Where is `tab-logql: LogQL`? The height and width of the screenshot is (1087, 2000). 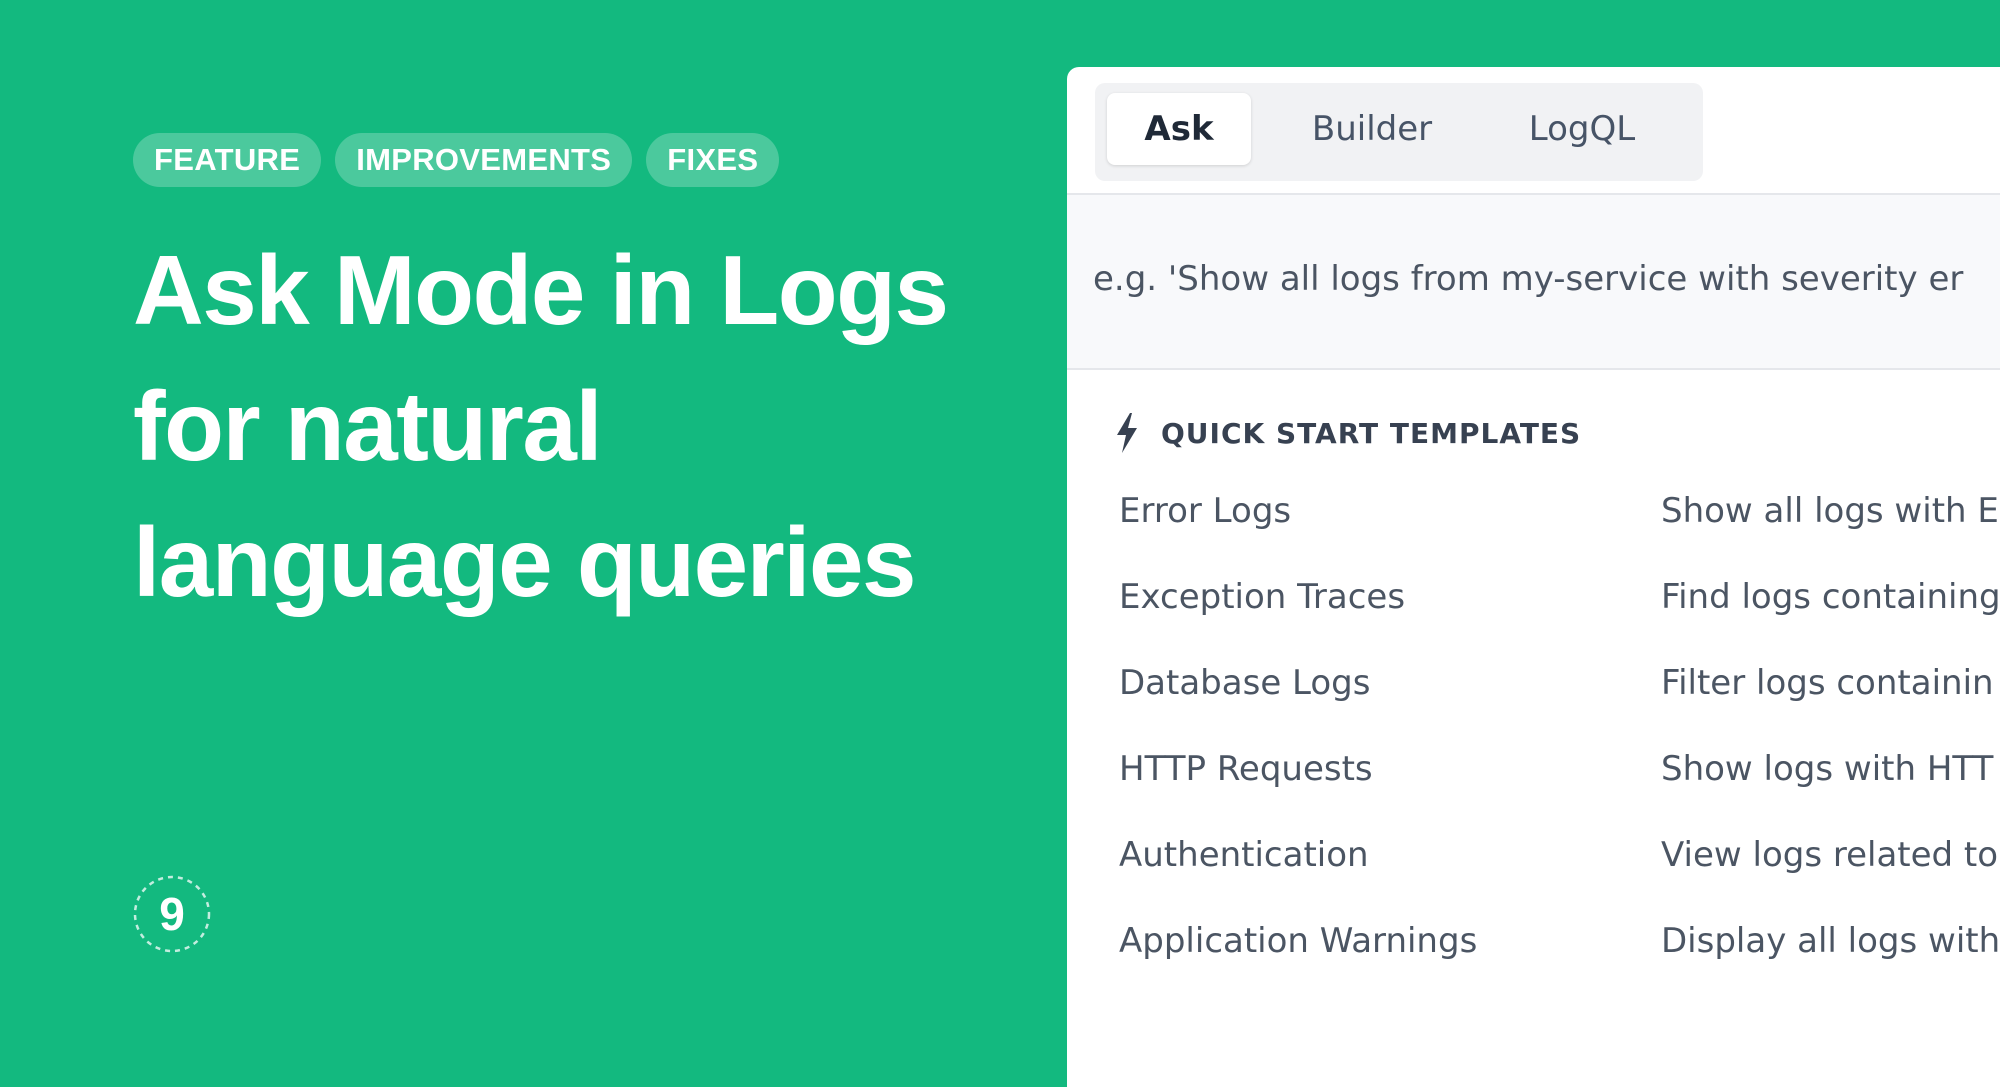 tab-logql: LogQL is located at coordinates (1582, 129).